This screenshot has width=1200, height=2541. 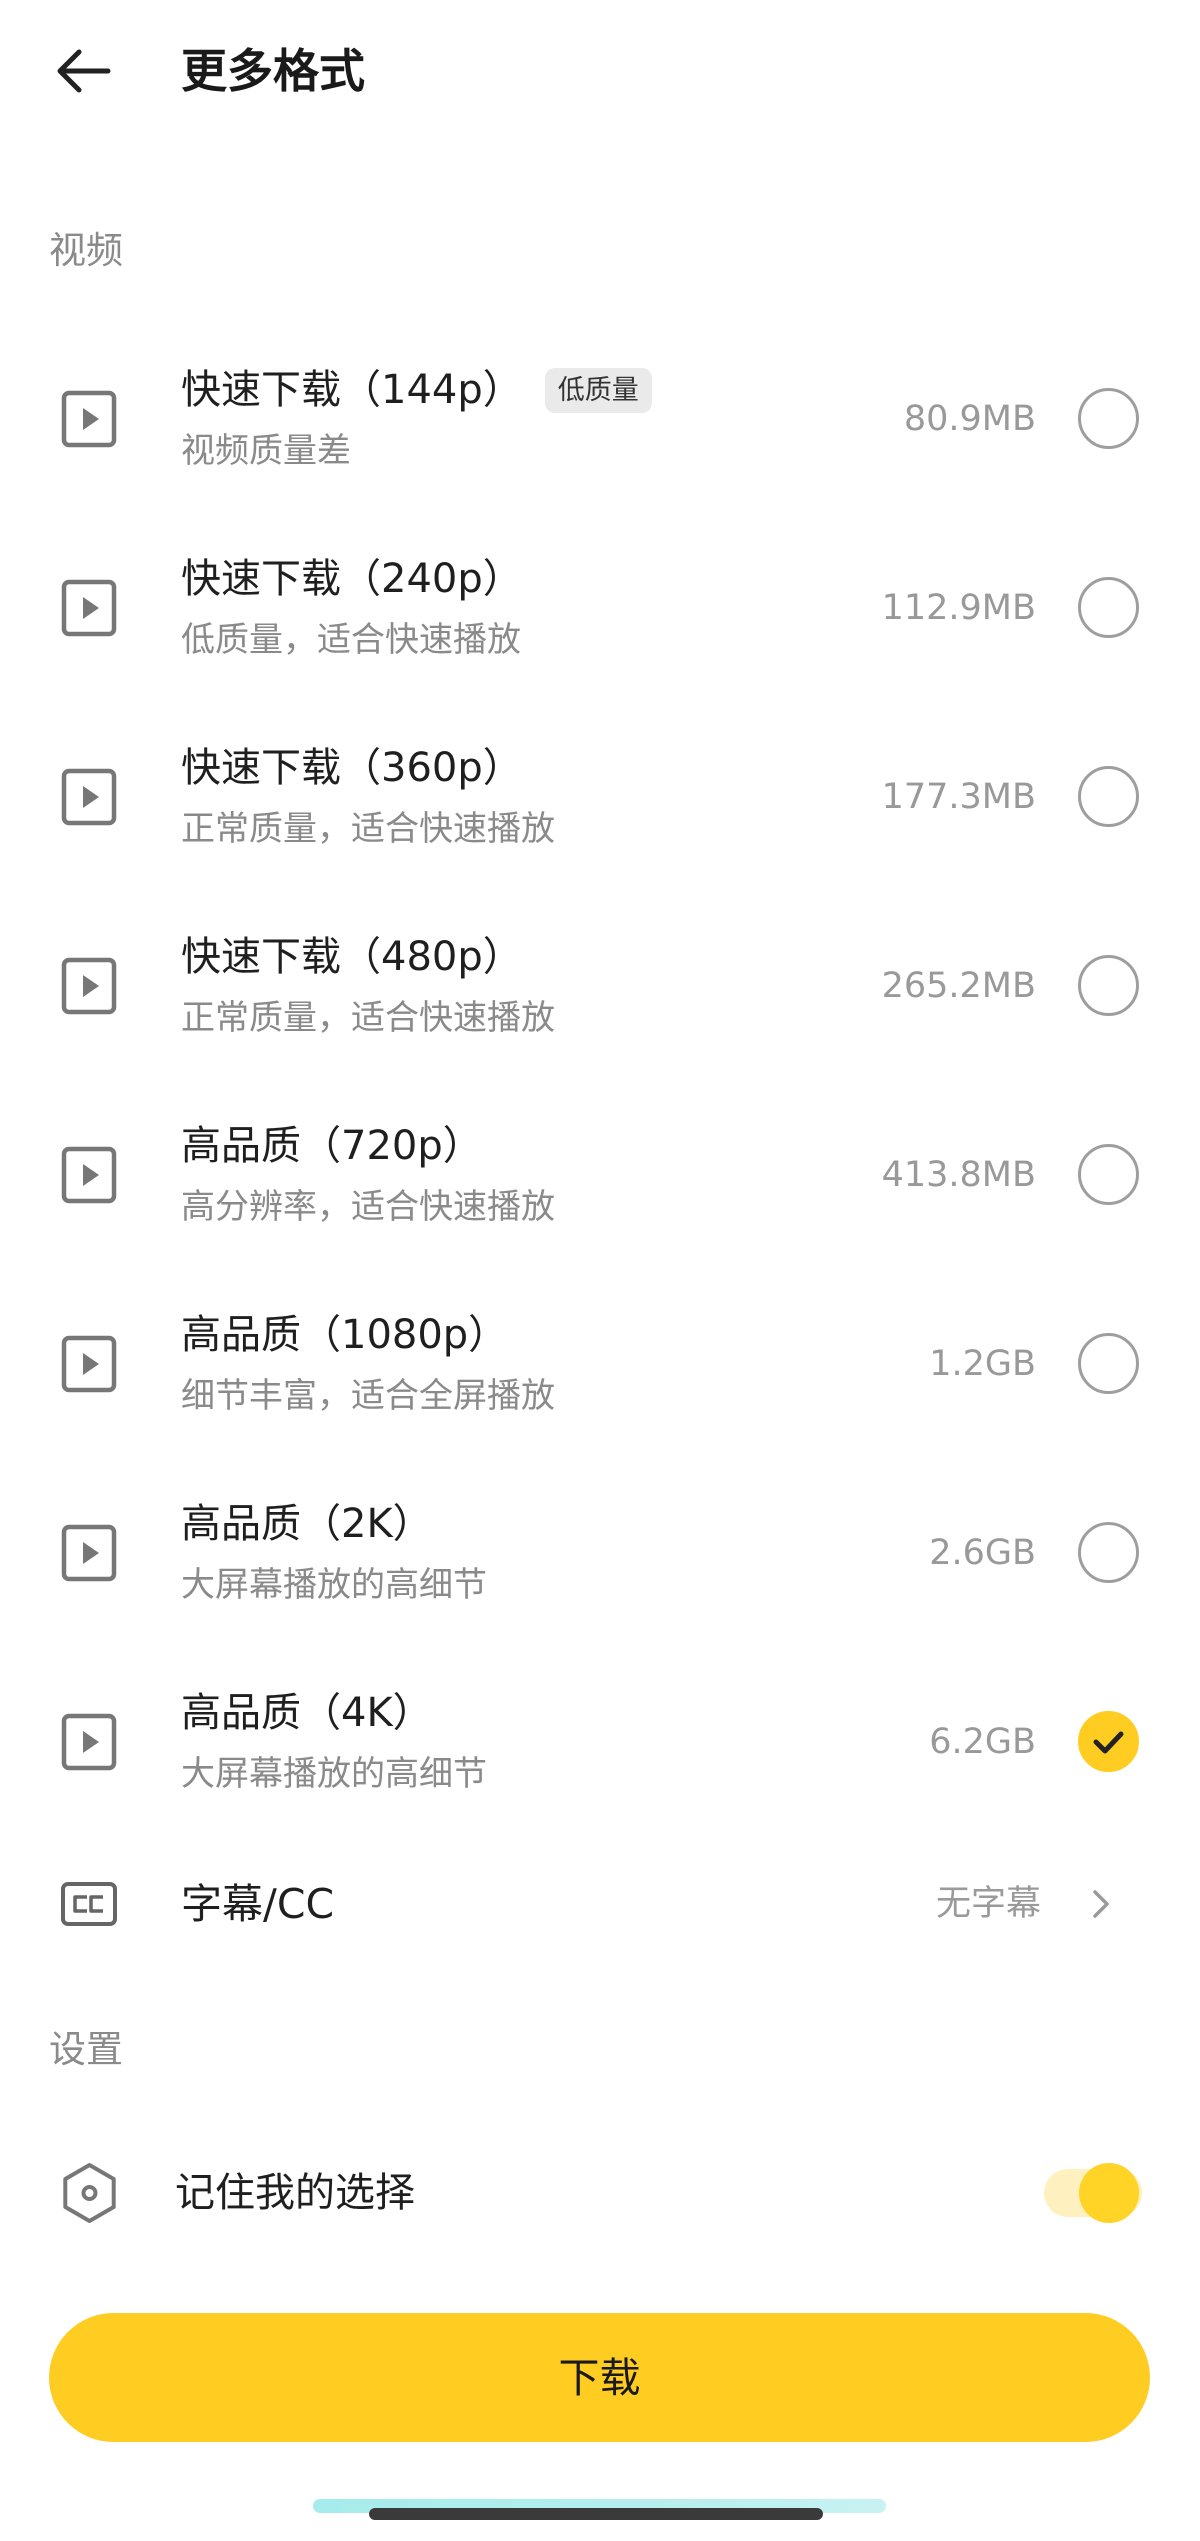 I want to click on option-title: 高品质（720p）, so click(x=332, y=1146).